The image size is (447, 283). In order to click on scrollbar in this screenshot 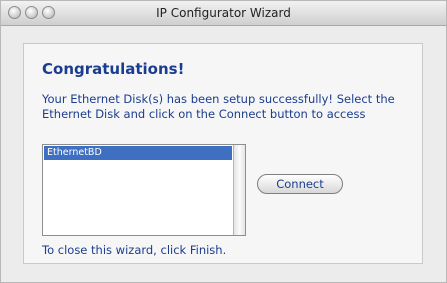, I will do `click(239, 190)`.